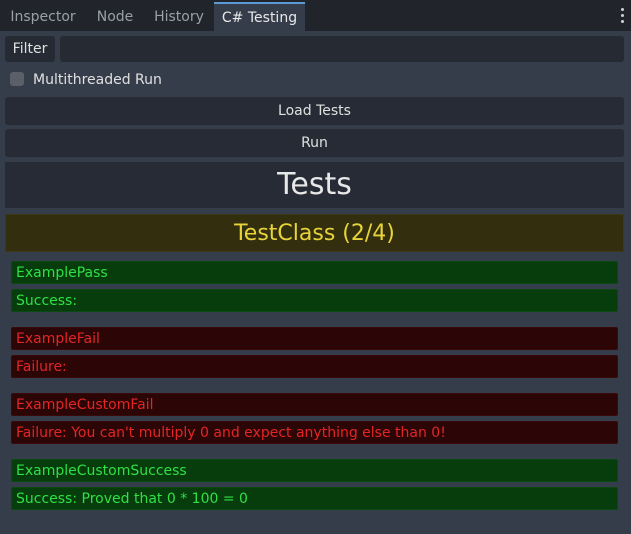  Describe the element at coordinates (115, 17) in the screenshot. I see `tab-node: Node` at that location.